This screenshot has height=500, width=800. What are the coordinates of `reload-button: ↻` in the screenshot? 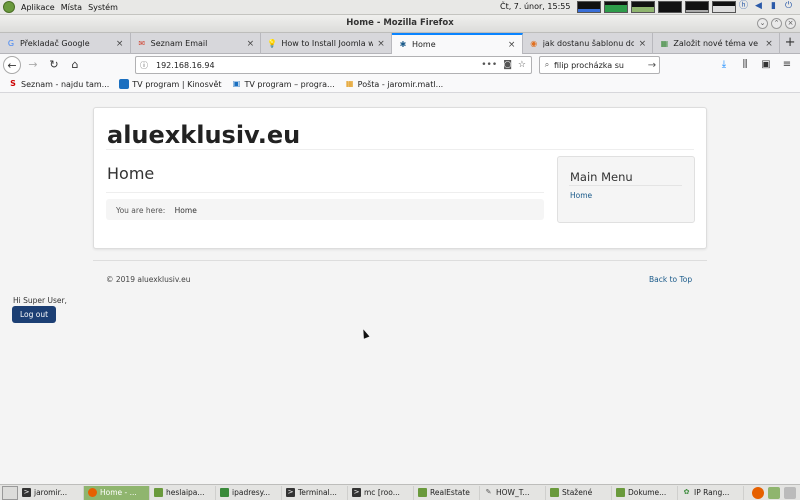 It's located at (54, 65).